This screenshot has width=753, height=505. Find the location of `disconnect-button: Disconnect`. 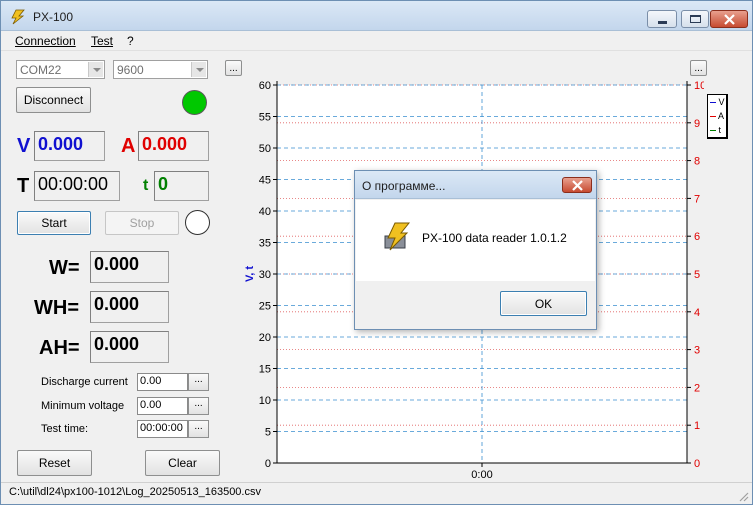

disconnect-button: Disconnect is located at coordinates (53, 100).